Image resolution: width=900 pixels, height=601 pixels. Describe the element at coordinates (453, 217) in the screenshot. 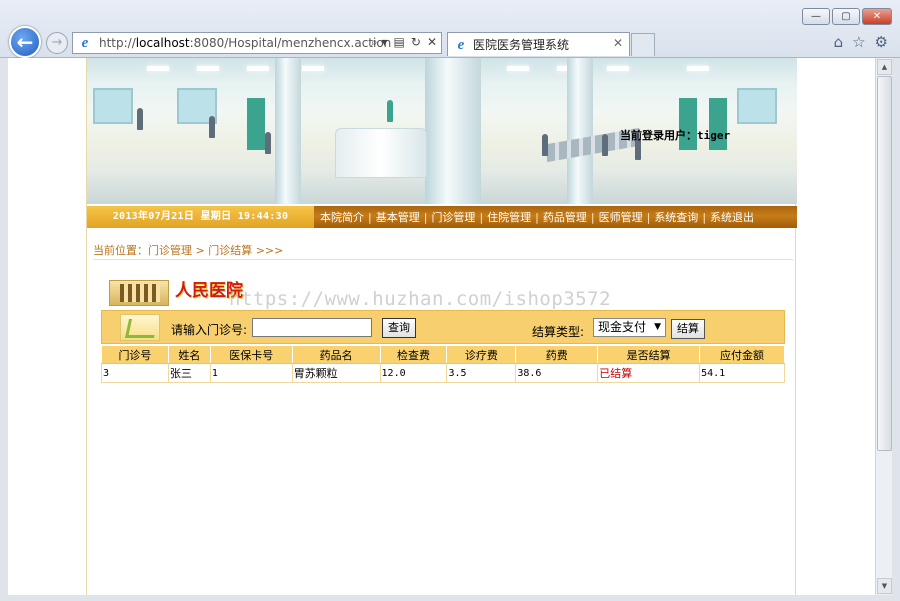

I see `nav-item-outpatient: 门诊管理` at that location.